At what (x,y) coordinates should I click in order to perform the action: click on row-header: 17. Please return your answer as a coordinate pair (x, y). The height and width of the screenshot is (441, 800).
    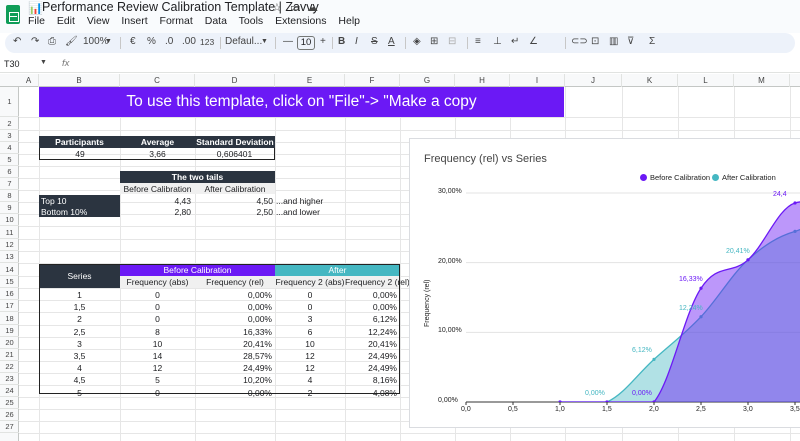
    Looking at the image, I should click on (9, 306).